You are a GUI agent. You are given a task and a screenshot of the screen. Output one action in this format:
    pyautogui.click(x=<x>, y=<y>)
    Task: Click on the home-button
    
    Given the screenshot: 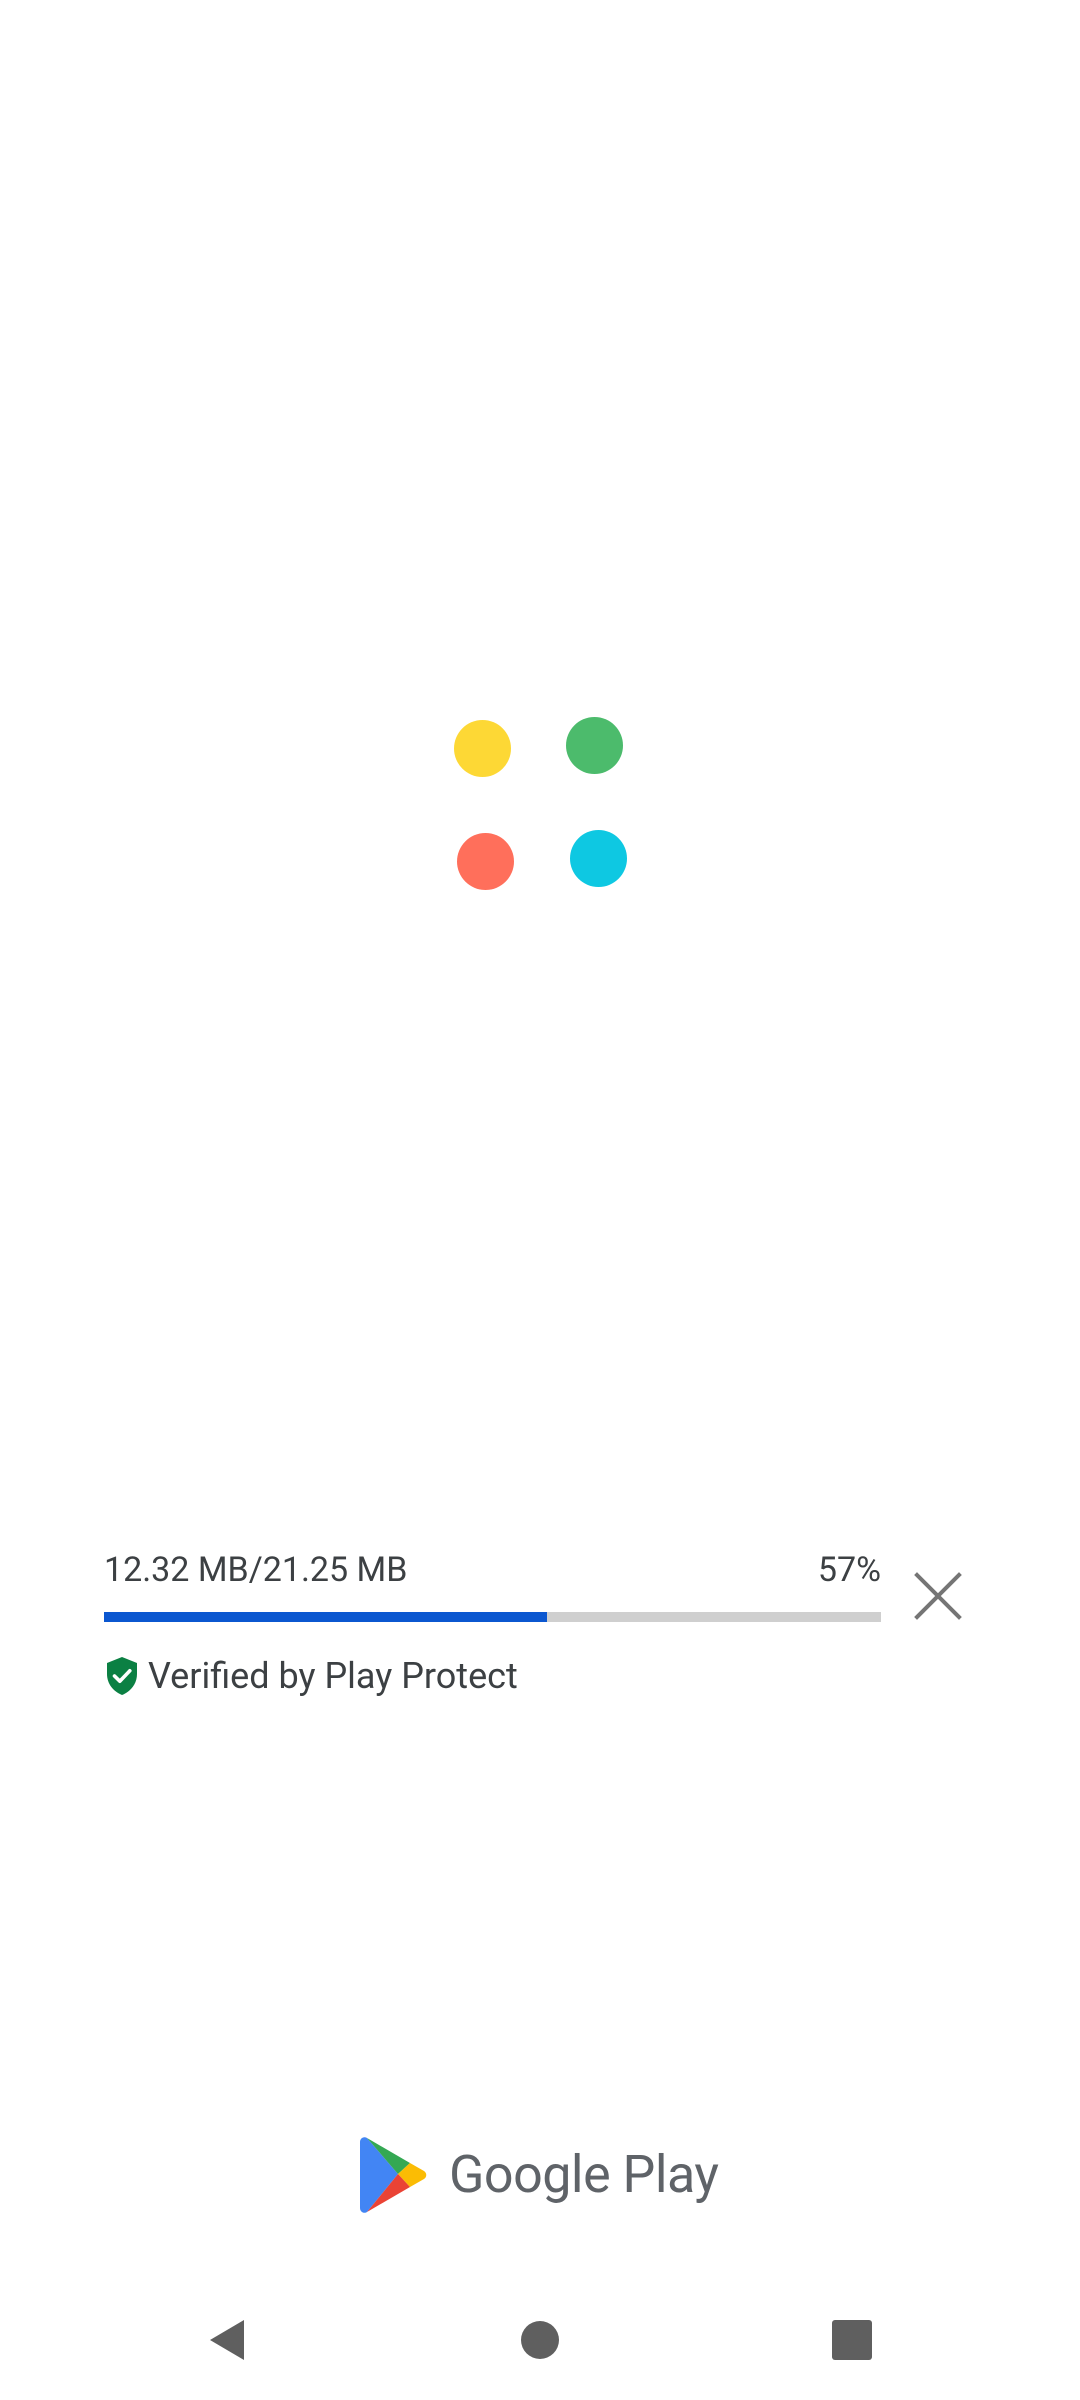 What is the action you would take?
    pyautogui.click(x=540, y=2340)
    